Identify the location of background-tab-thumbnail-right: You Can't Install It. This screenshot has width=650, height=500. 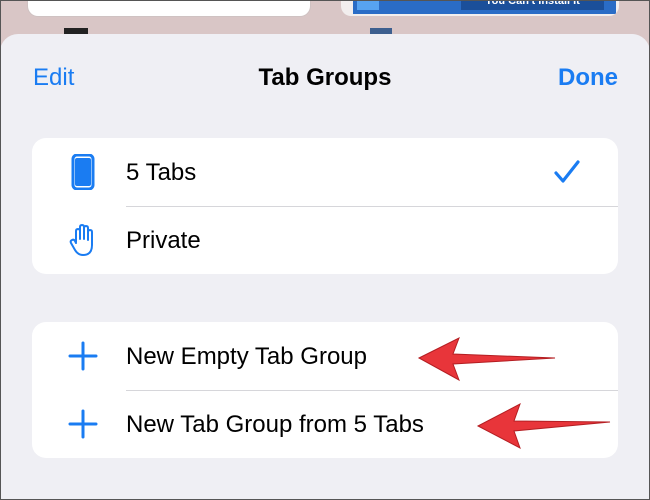
(480, 8).